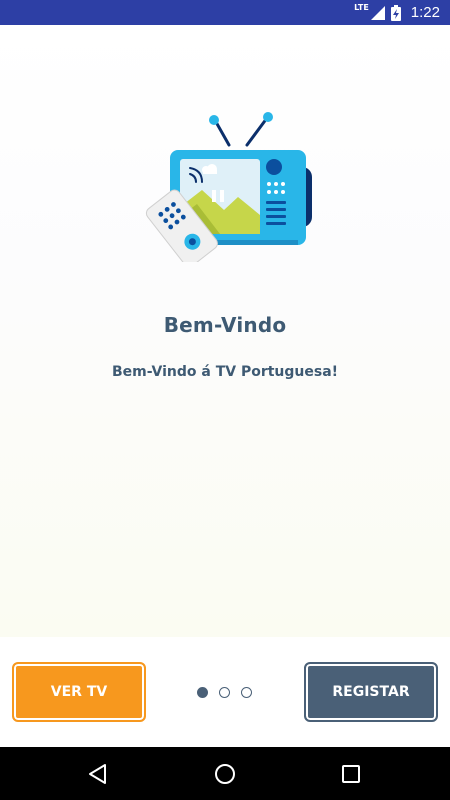 The height and width of the screenshot is (800, 450). I want to click on lte-label: LTE, so click(361, 7).